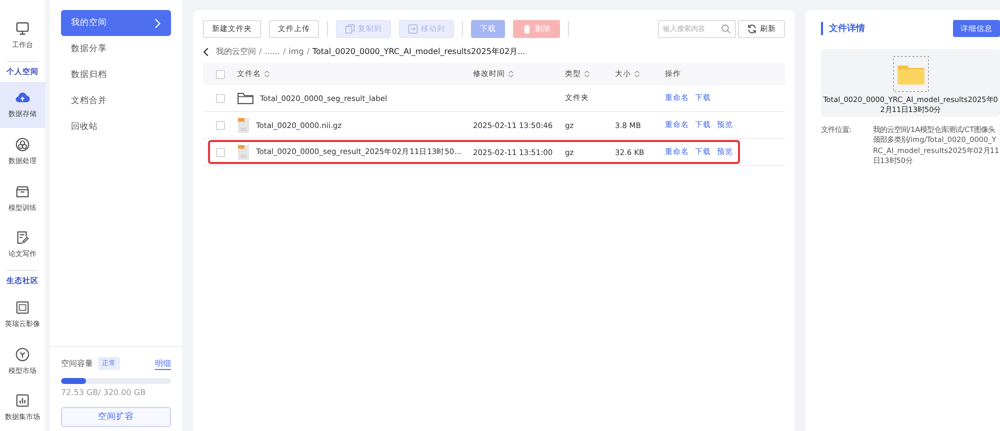  I want to click on image-frame-icon, so click(22, 307).